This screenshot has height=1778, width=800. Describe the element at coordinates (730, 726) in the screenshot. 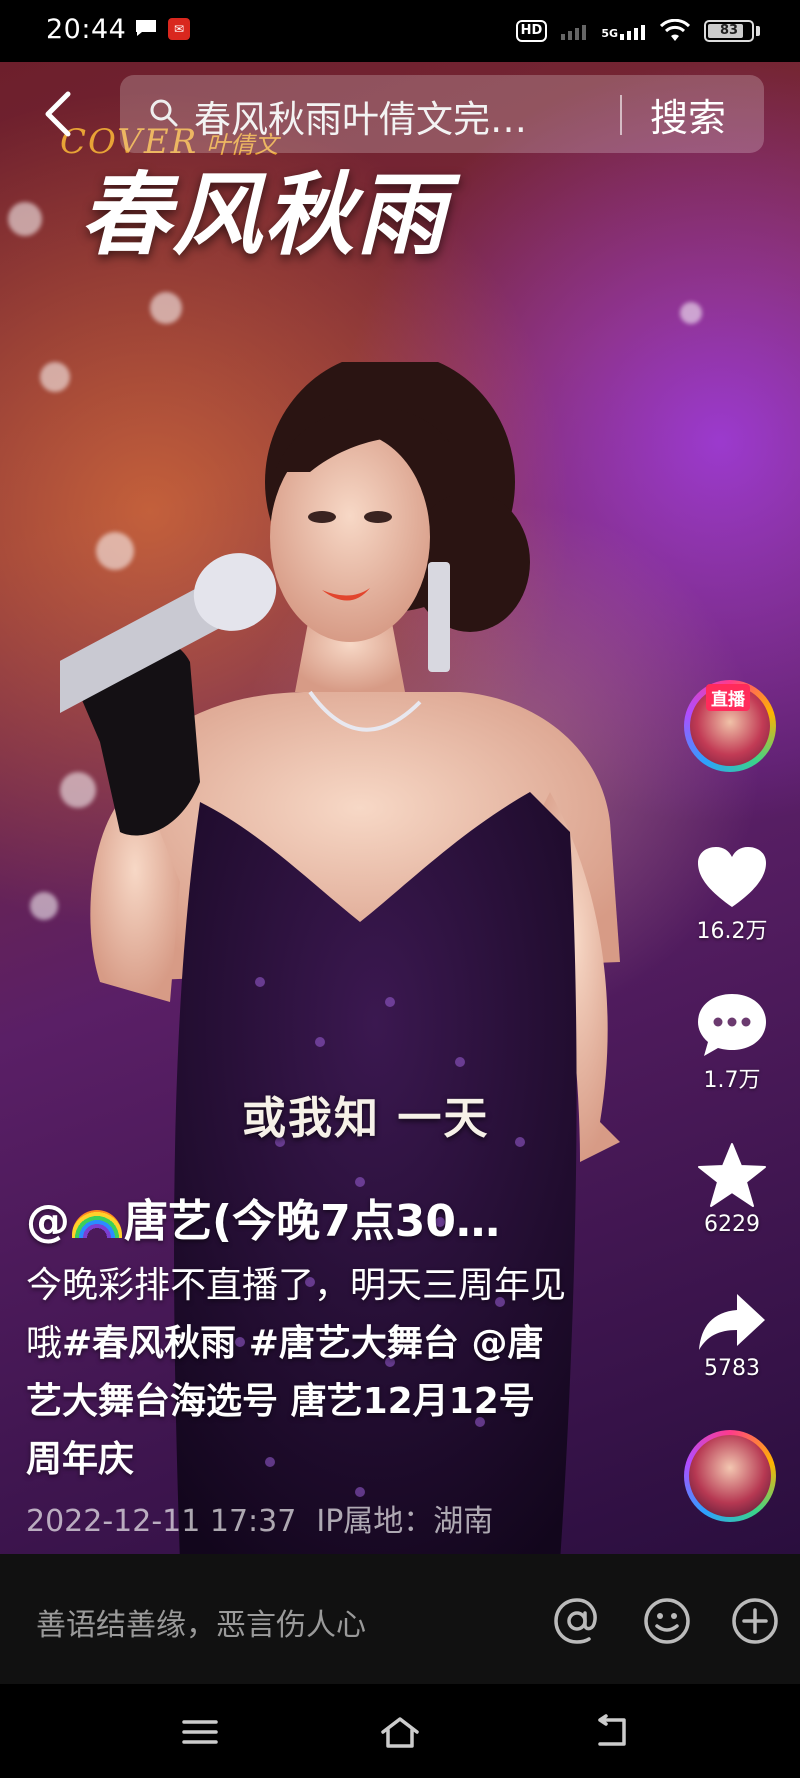

I see `live-avatar: 直播` at that location.